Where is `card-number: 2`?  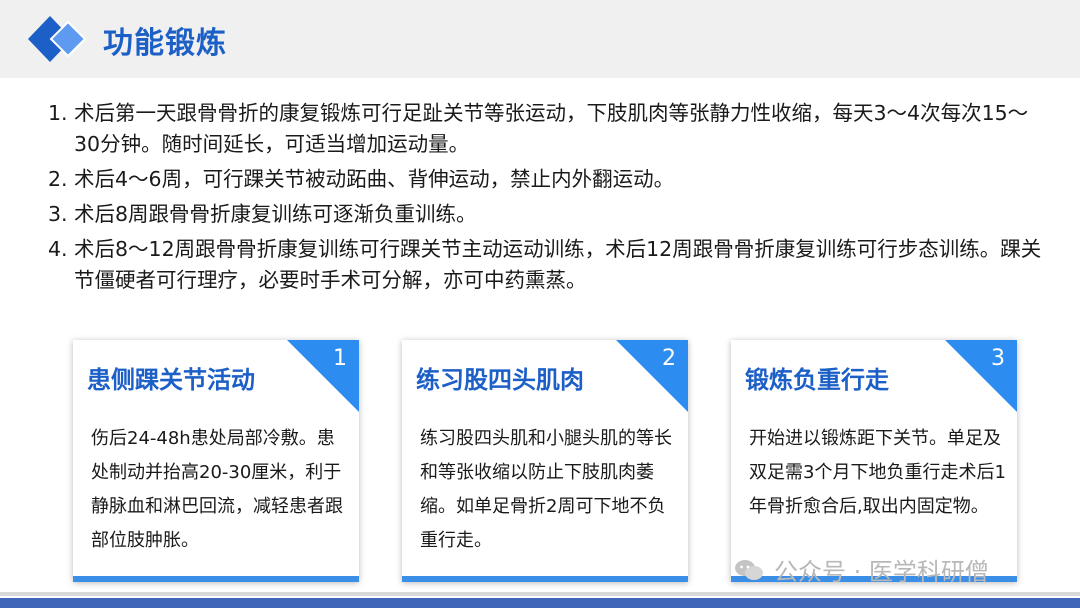
card-number: 2 is located at coordinates (669, 358).